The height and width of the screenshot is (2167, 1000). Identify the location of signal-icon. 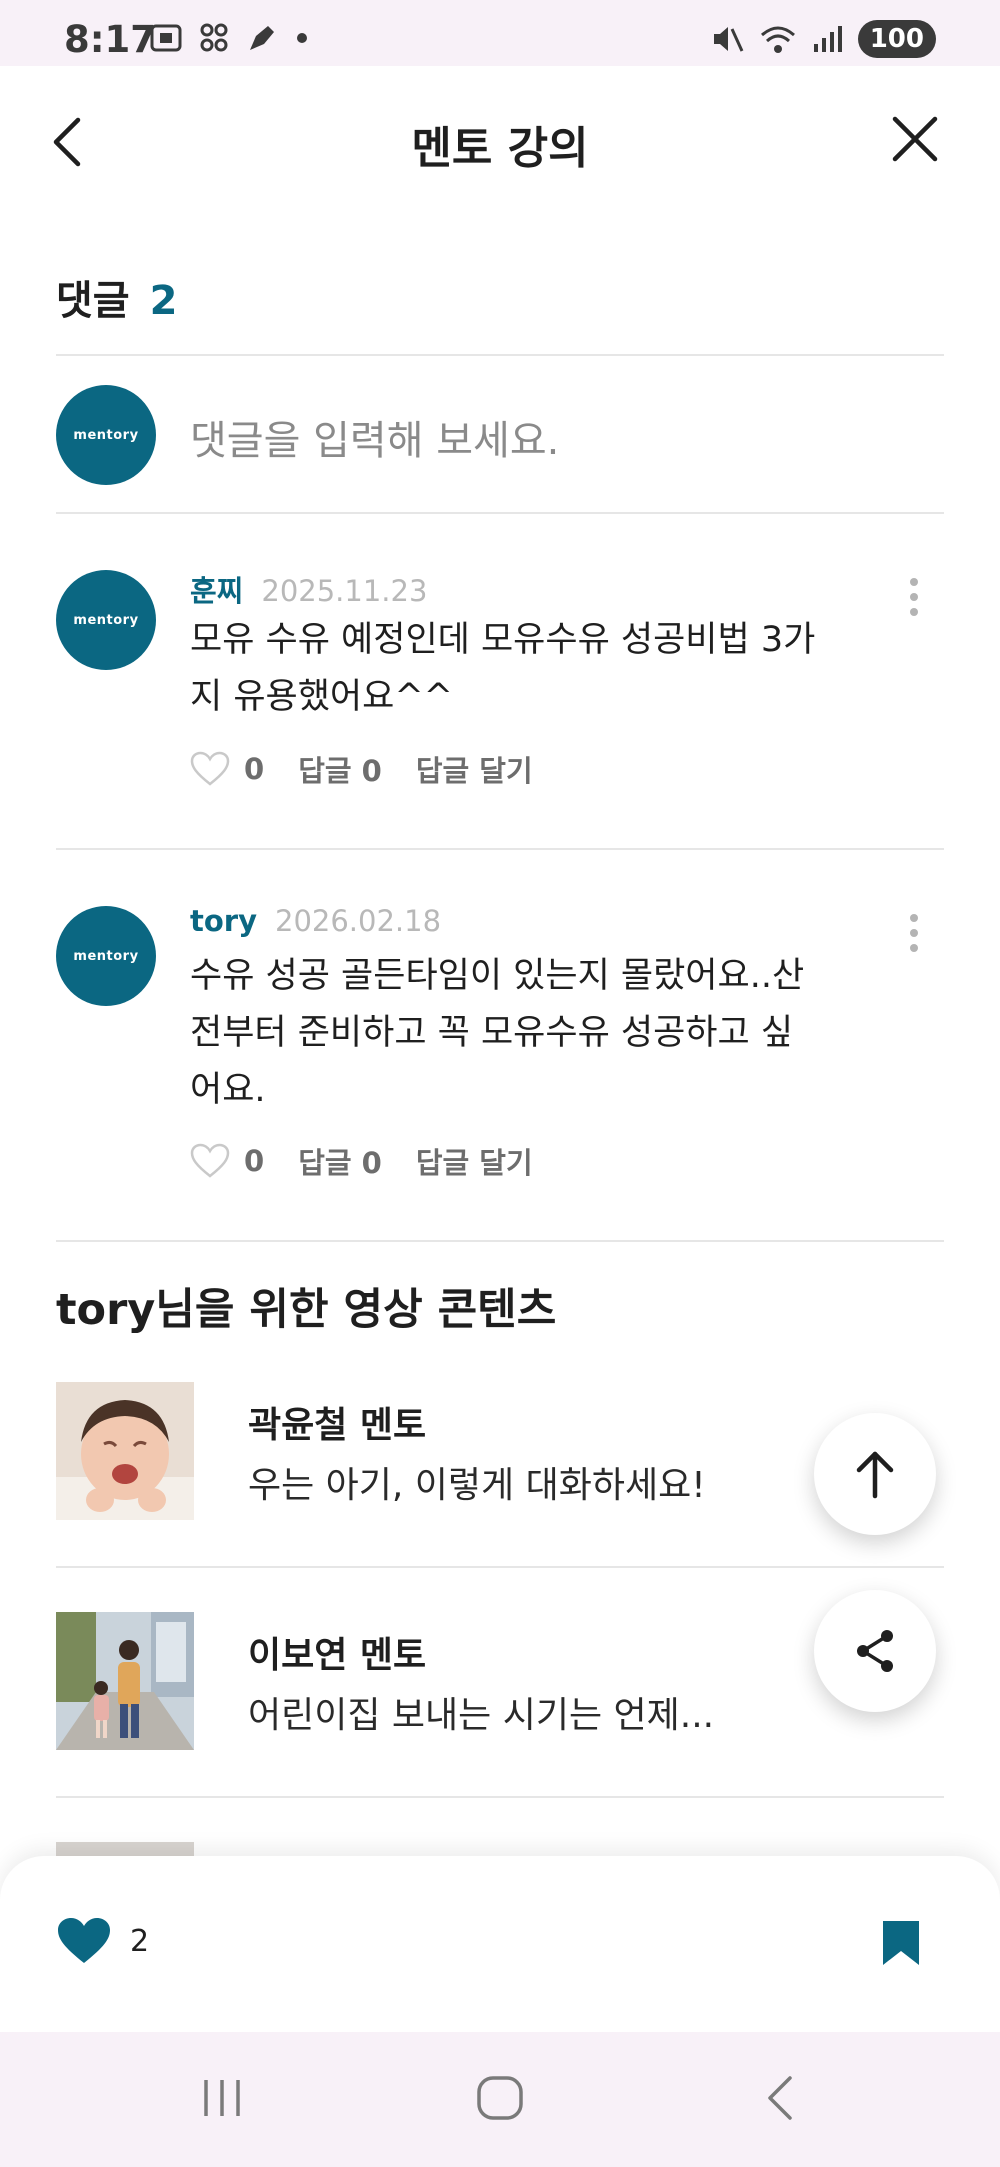
(827, 39).